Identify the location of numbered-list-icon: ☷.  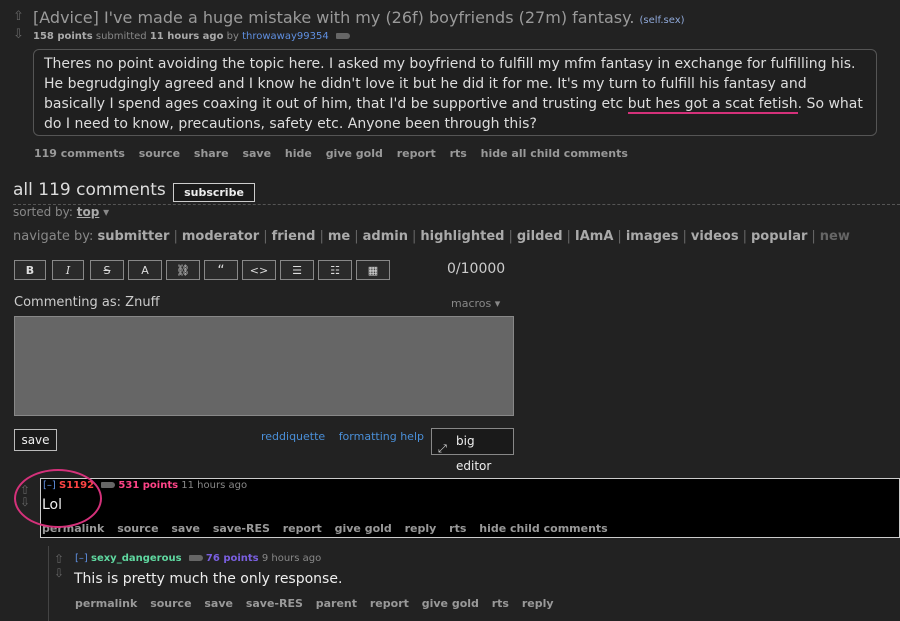
(335, 270).